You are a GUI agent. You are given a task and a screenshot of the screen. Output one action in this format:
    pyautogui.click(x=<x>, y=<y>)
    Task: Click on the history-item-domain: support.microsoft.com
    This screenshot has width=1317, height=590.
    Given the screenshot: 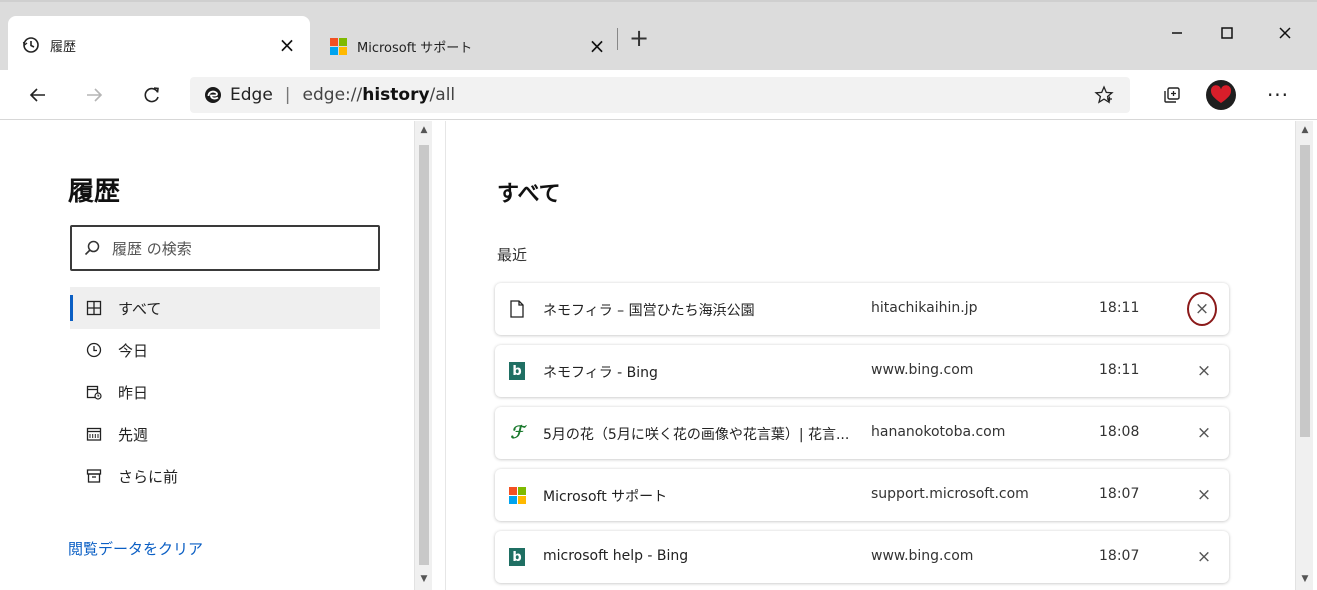 What is the action you would take?
    pyautogui.click(x=950, y=494)
    